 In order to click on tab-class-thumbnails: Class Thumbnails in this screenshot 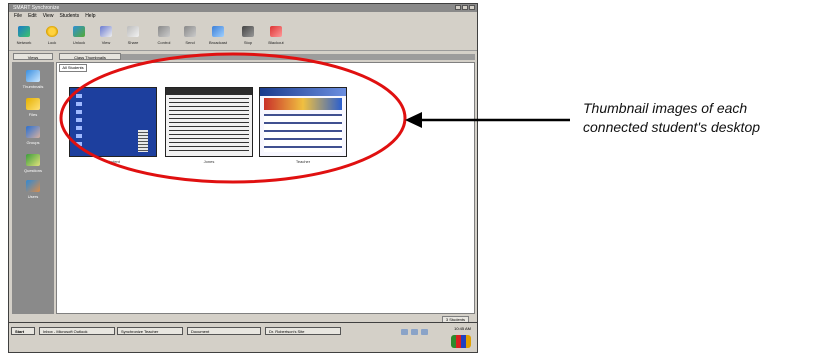, I will do `click(90, 56)`.